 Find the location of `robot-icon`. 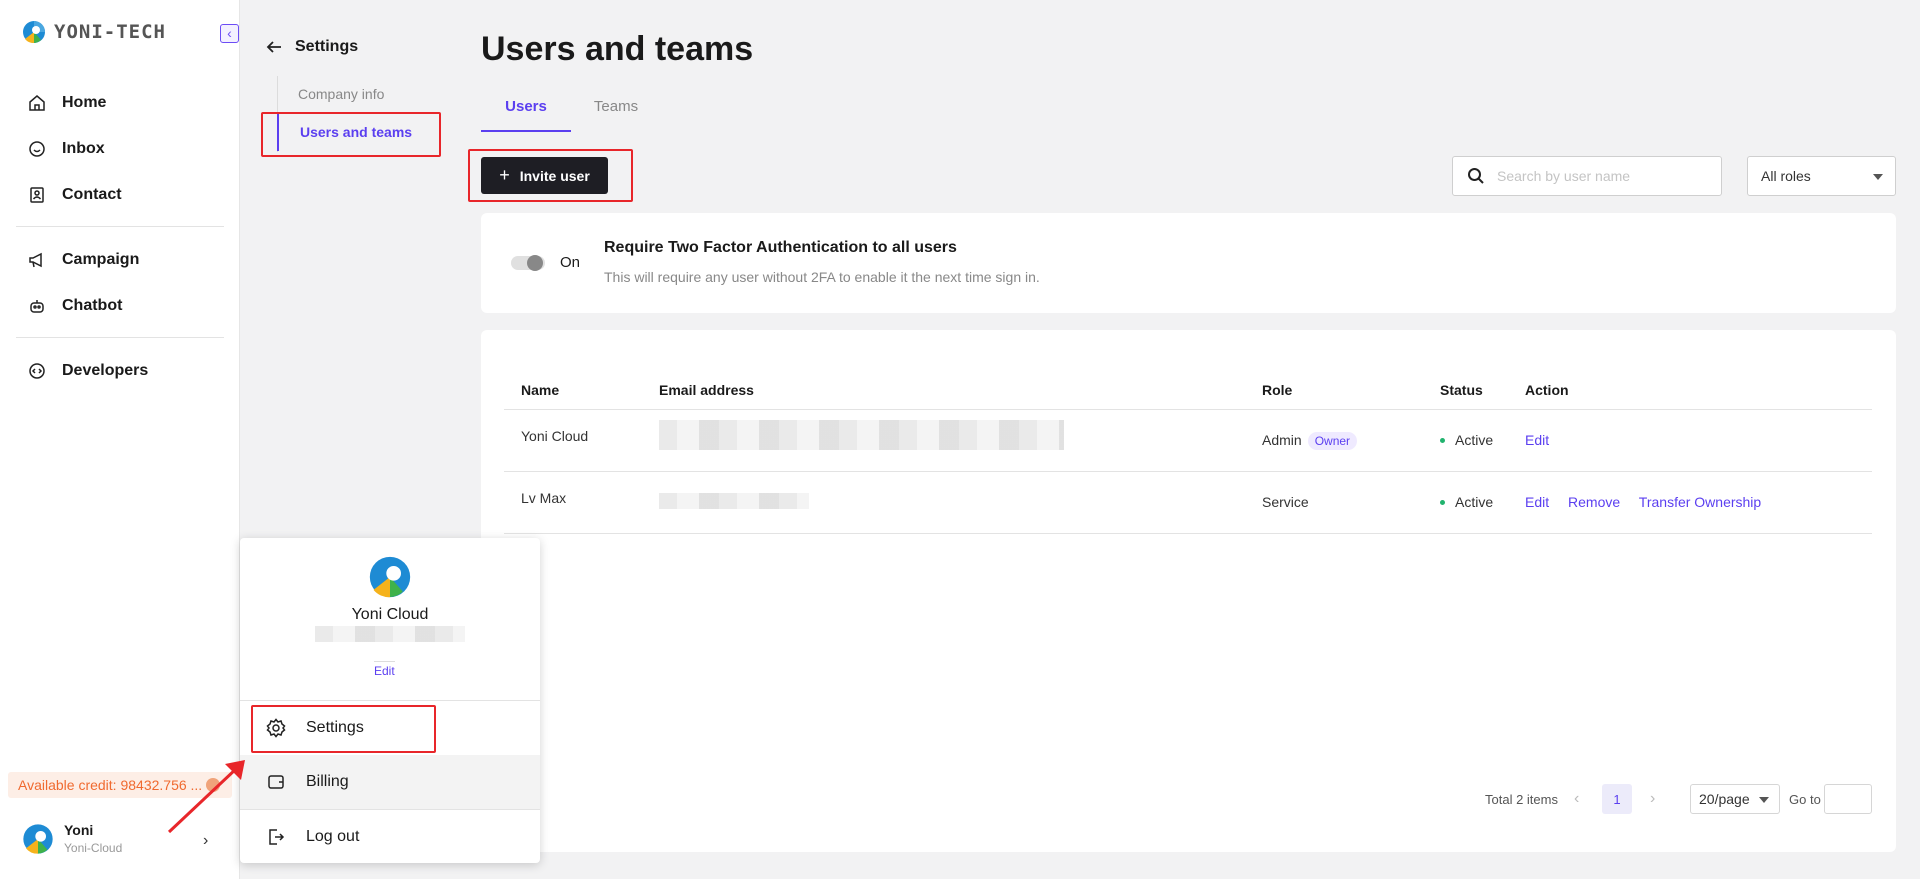

robot-icon is located at coordinates (37, 306).